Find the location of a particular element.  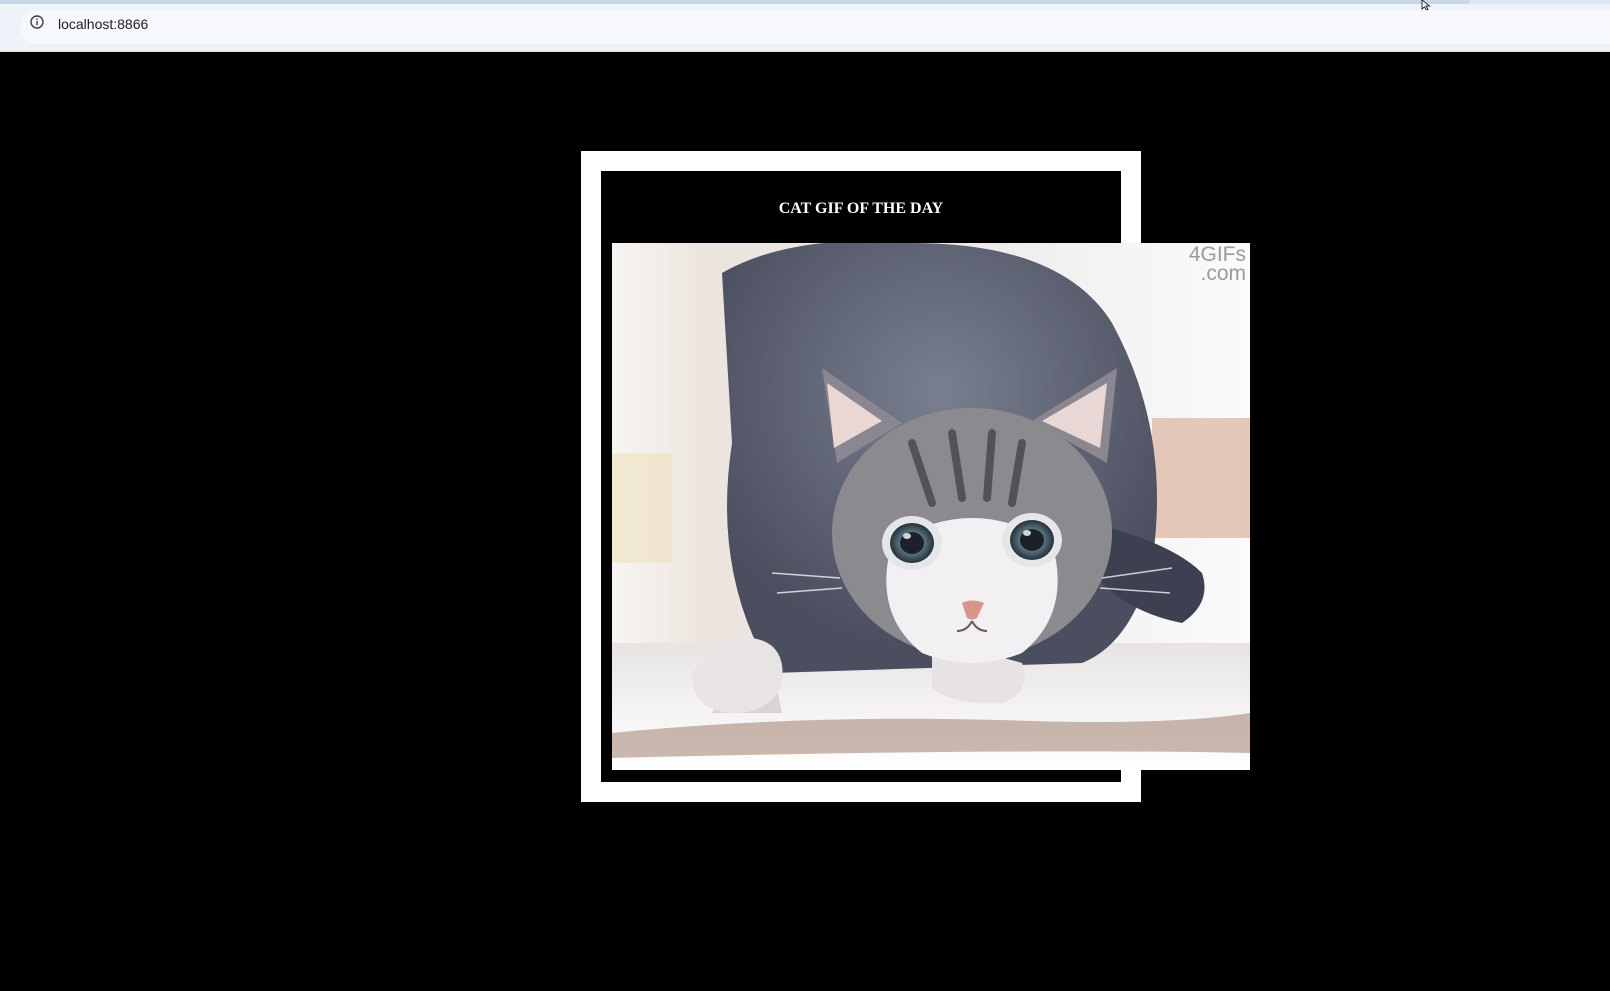

mouse-pointer-icon is located at coordinates (1426, 5).